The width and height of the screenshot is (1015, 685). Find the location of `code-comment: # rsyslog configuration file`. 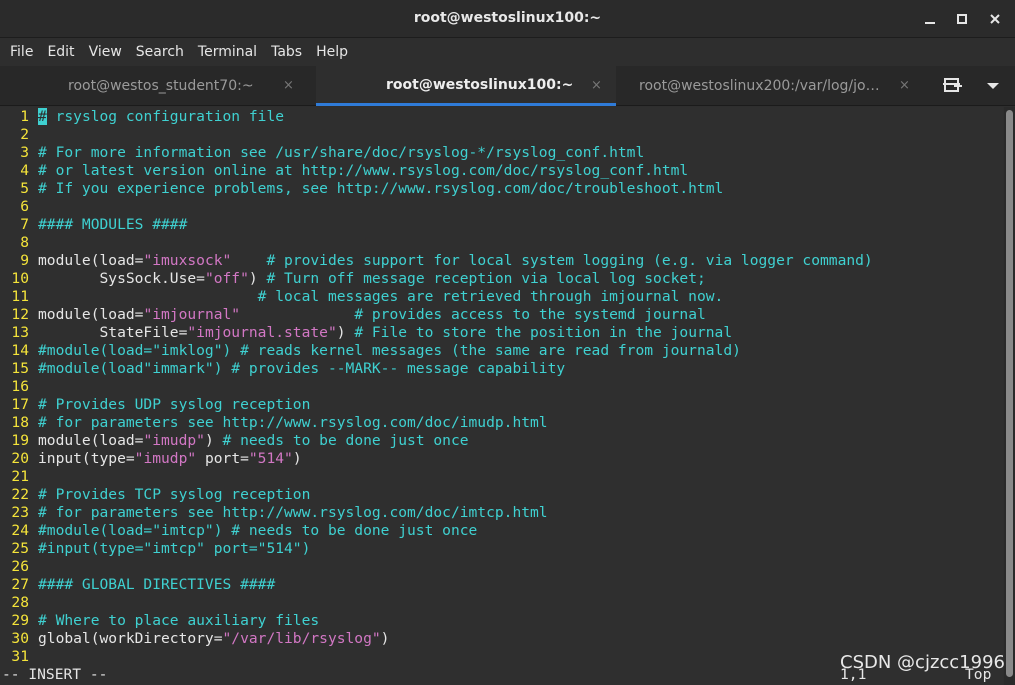

code-comment: # rsyslog configuration file is located at coordinates (161, 116).